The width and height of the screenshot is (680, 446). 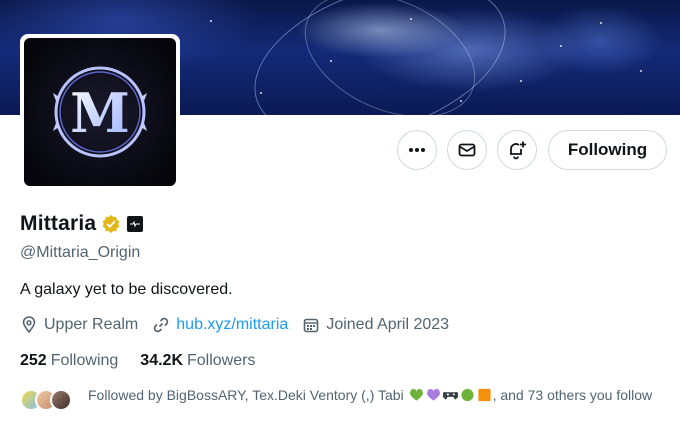 What do you see at coordinates (111, 224) in the screenshot?
I see `verified-badge-icon` at bounding box center [111, 224].